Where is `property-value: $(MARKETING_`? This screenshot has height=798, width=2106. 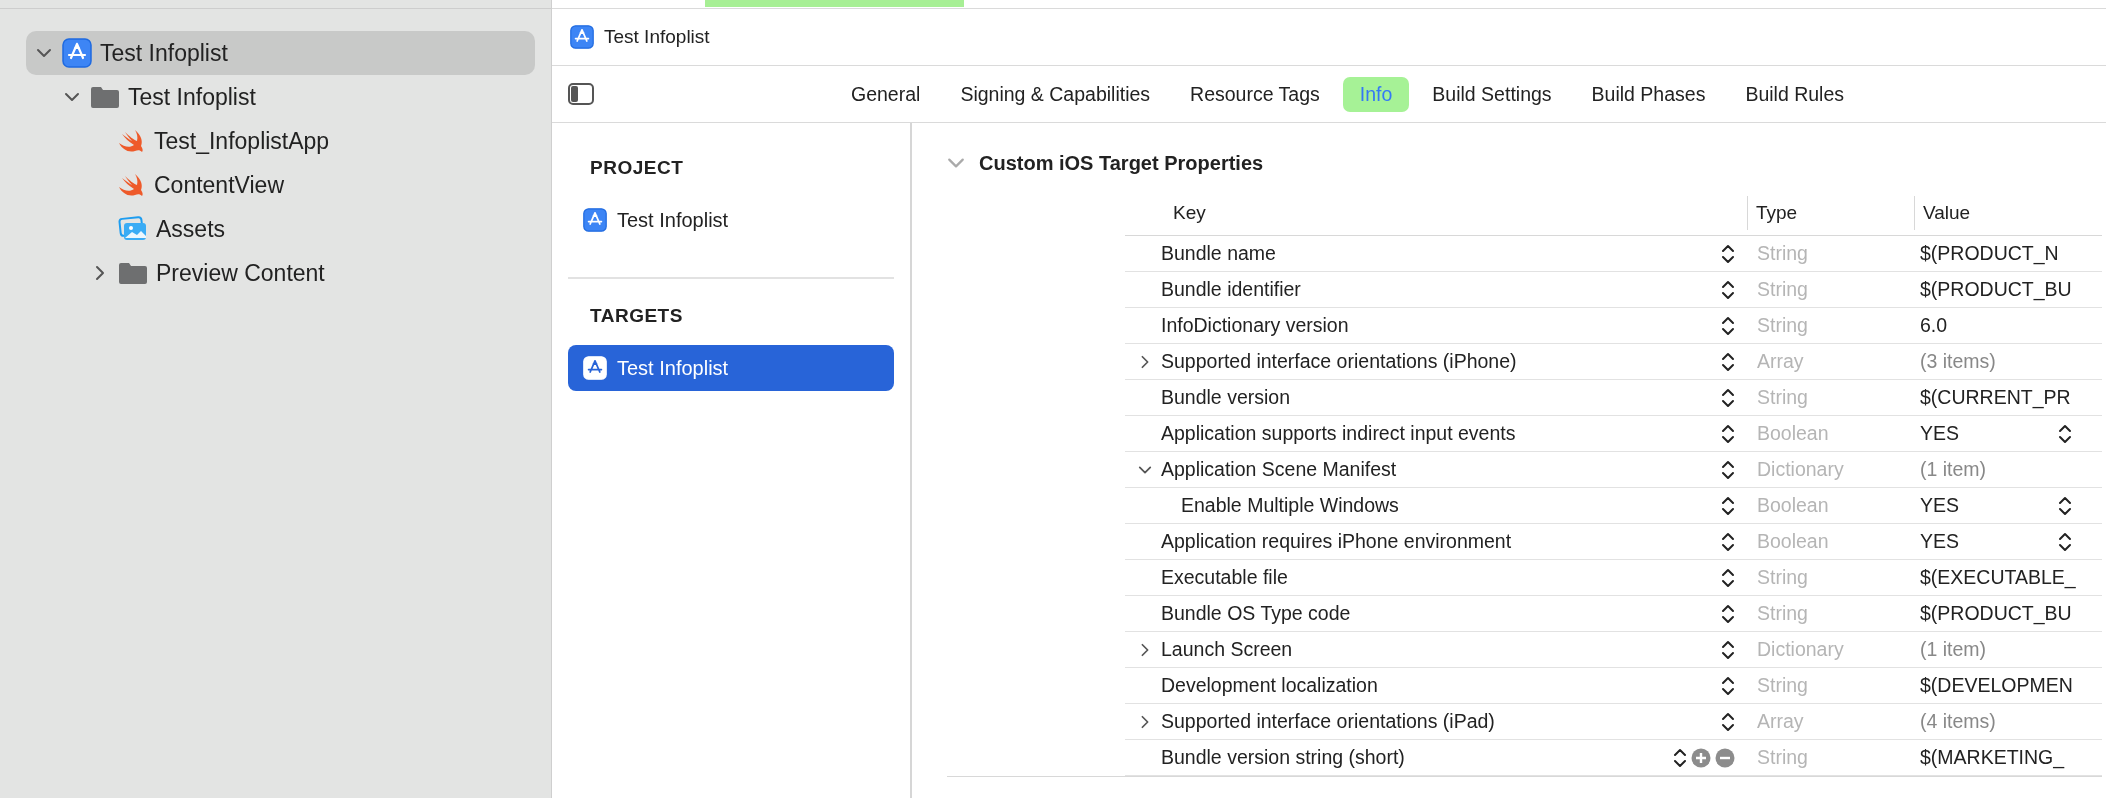
property-value: $(MARKETING_ is located at coordinates (1992, 757).